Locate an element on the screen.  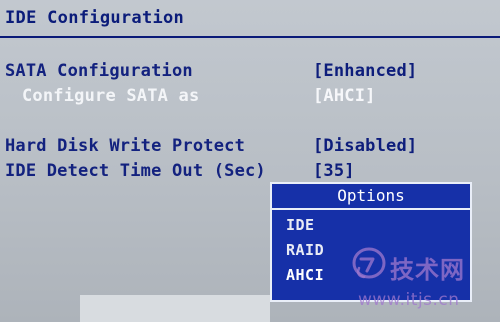
watermark-title: 技术网 is located at coordinates (427, 270).